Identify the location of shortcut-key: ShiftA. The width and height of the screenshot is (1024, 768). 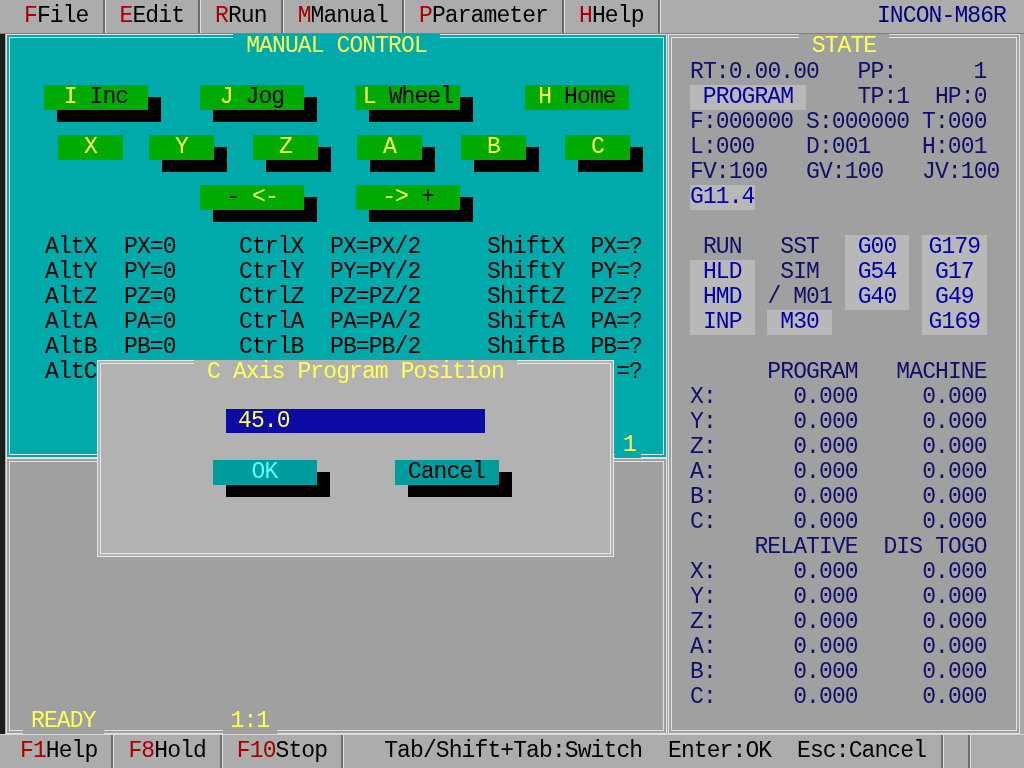
(526, 322).